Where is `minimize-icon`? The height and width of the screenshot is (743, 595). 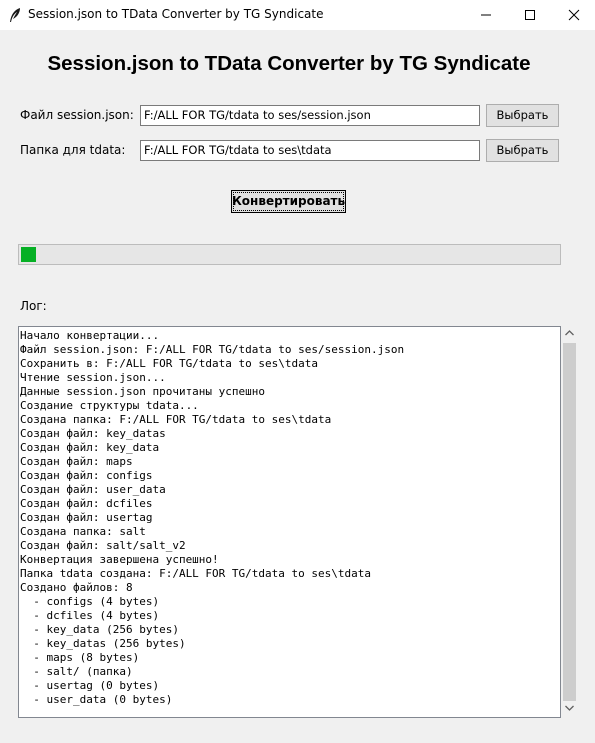 minimize-icon is located at coordinates (486, 15).